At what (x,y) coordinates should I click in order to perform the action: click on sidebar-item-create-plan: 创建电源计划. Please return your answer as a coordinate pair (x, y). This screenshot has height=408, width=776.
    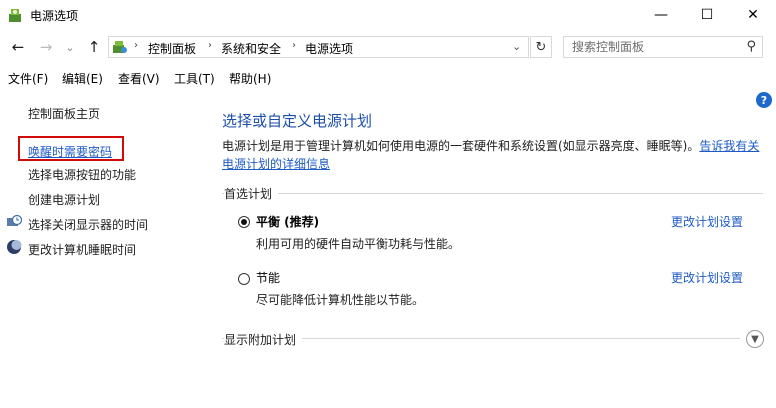
    Looking at the image, I should click on (64, 199).